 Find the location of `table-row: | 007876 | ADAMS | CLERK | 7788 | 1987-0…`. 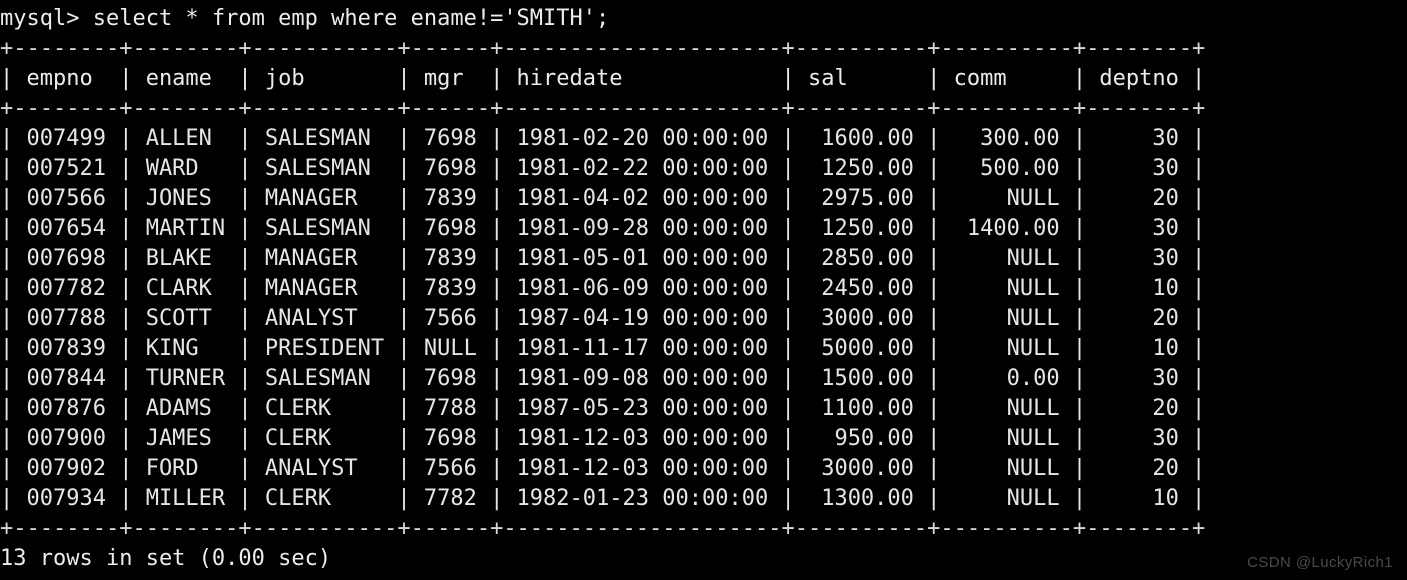

table-row: | 007876 | ADAMS | CLERK | 7788 | 1987-0… is located at coordinates (603, 408).